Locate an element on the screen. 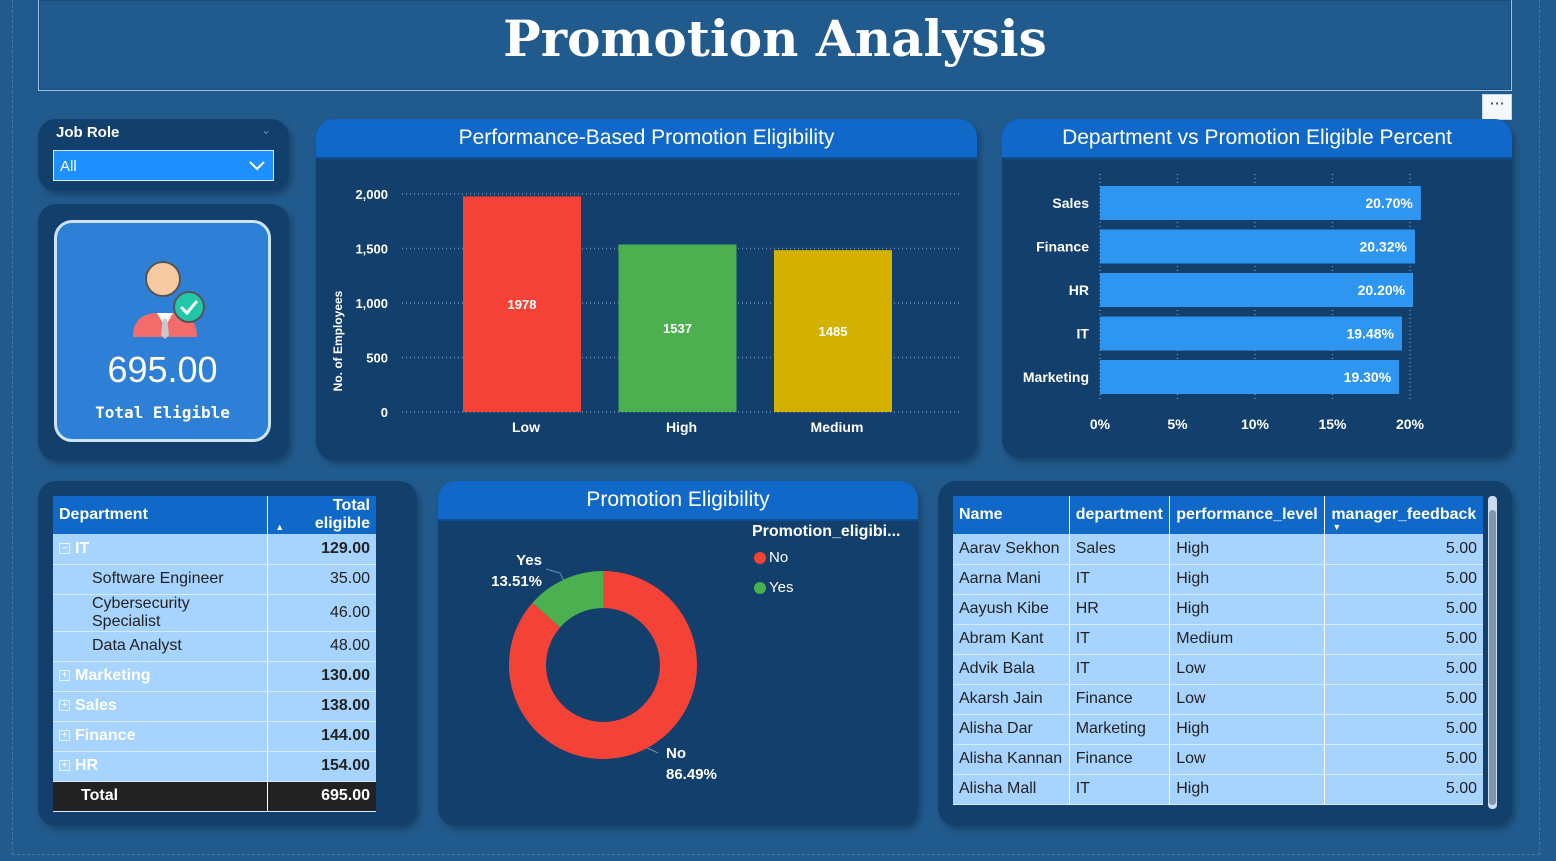 Image resolution: width=1556 pixels, height=861 pixels. row-label: HR is located at coordinates (87, 765).